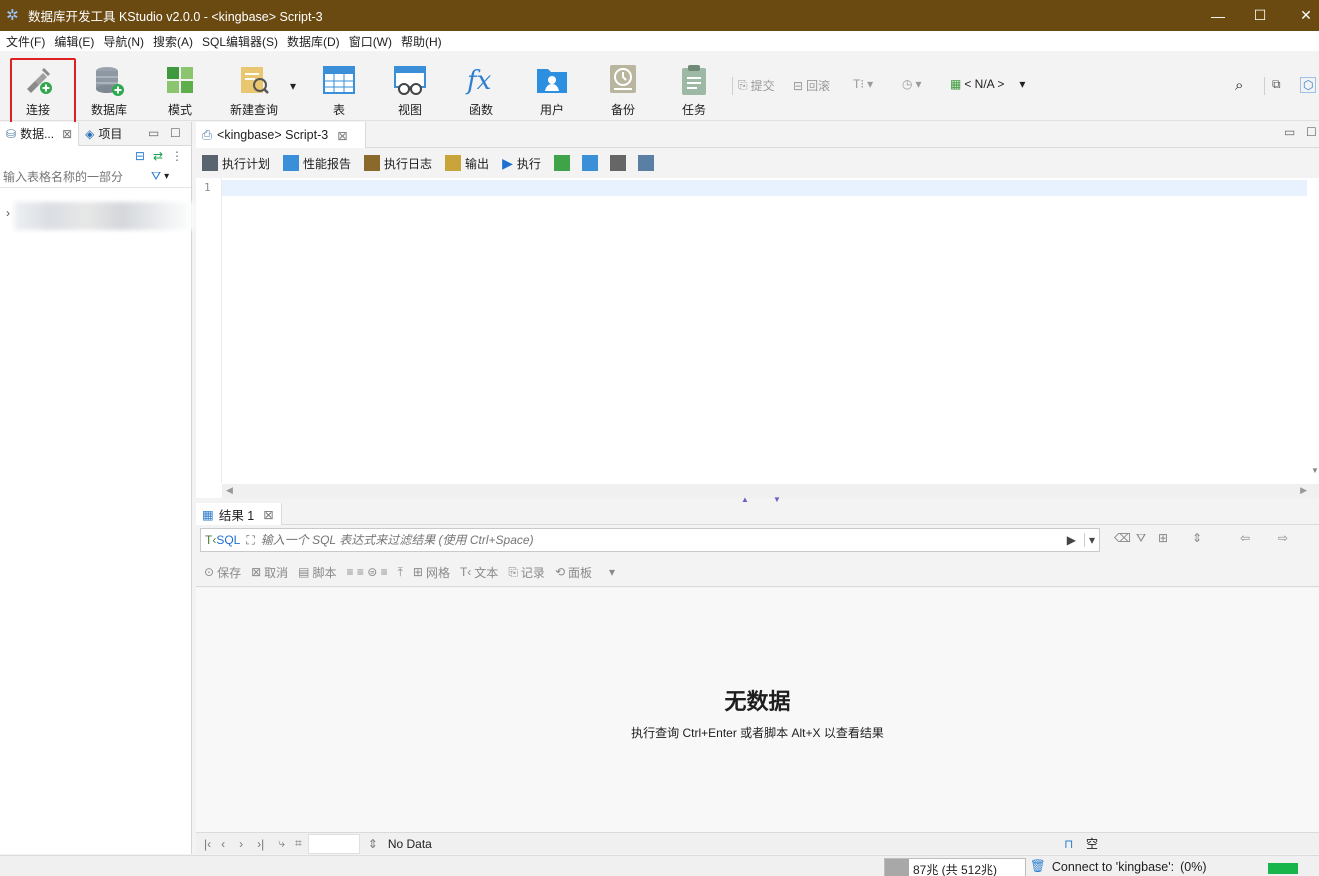 The width and height of the screenshot is (1319, 876). What do you see at coordinates (158, 156) in the screenshot?
I see `link-editor-icon: ⇄` at bounding box center [158, 156].